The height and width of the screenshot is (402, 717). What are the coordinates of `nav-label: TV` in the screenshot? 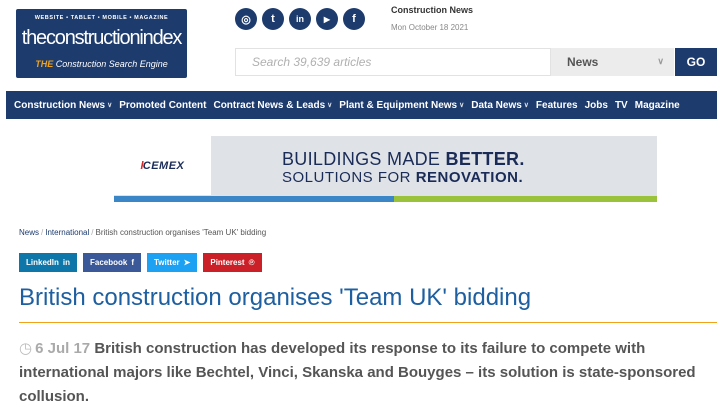 It's located at (621, 105).